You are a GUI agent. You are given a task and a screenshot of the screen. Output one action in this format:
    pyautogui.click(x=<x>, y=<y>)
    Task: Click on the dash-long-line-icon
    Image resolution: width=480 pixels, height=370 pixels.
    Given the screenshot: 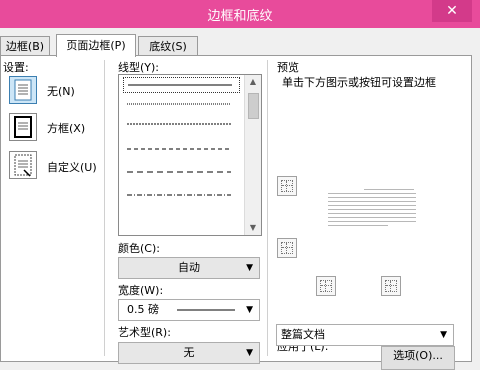 What is the action you would take?
    pyautogui.click(x=179, y=172)
    